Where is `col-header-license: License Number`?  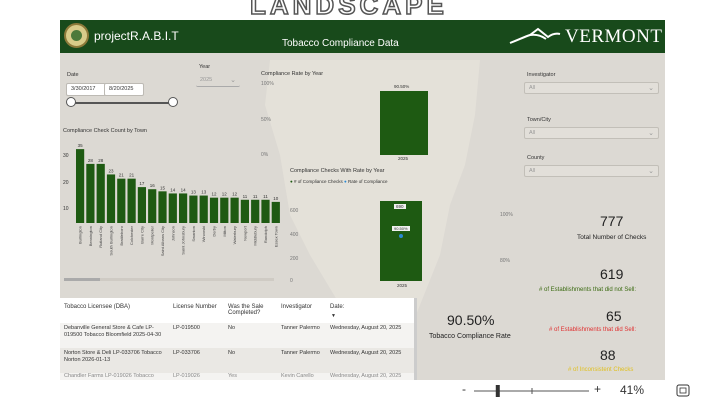
col-header-license: License Number is located at coordinates (195, 307).